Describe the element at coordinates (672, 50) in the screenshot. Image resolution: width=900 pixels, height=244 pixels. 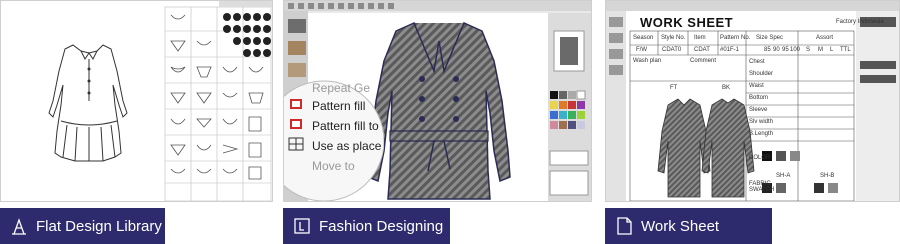
I see `style-no-value: CDAT0` at that location.